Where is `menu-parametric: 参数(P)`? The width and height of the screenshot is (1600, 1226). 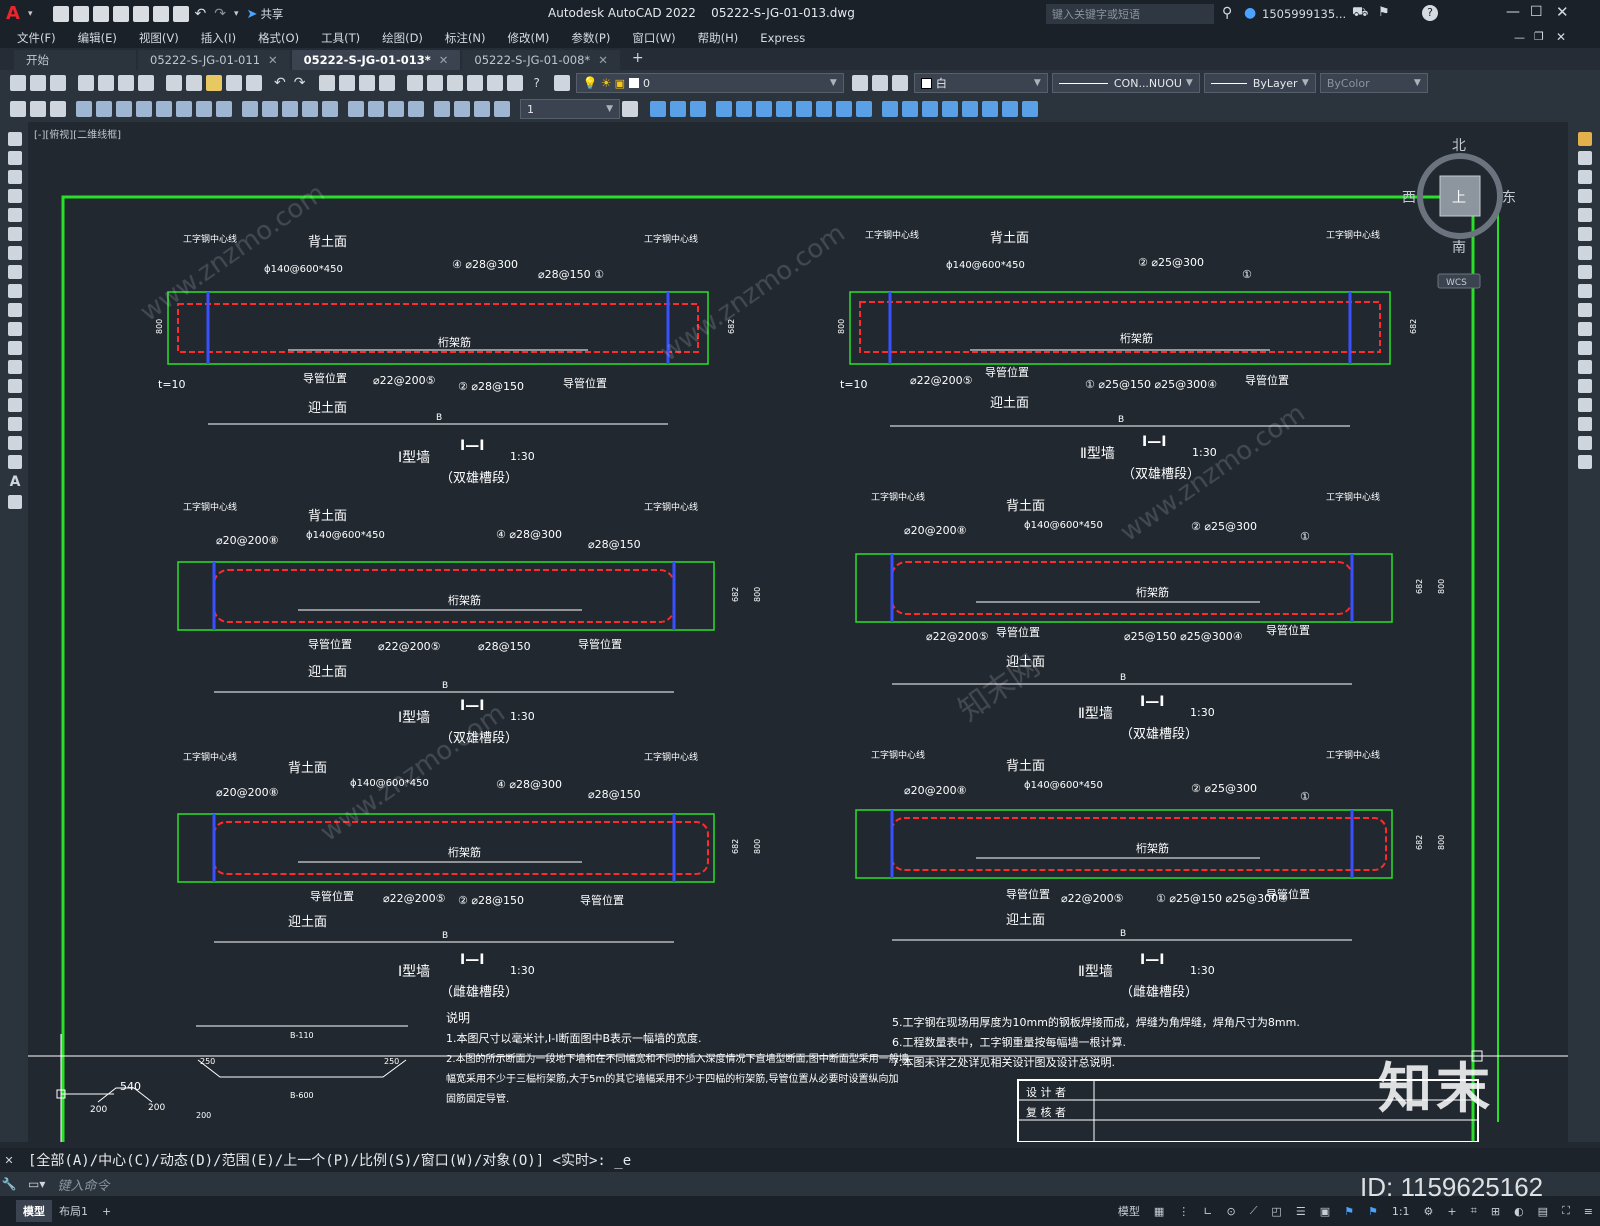 menu-parametric: 参数(P) is located at coordinates (590, 38).